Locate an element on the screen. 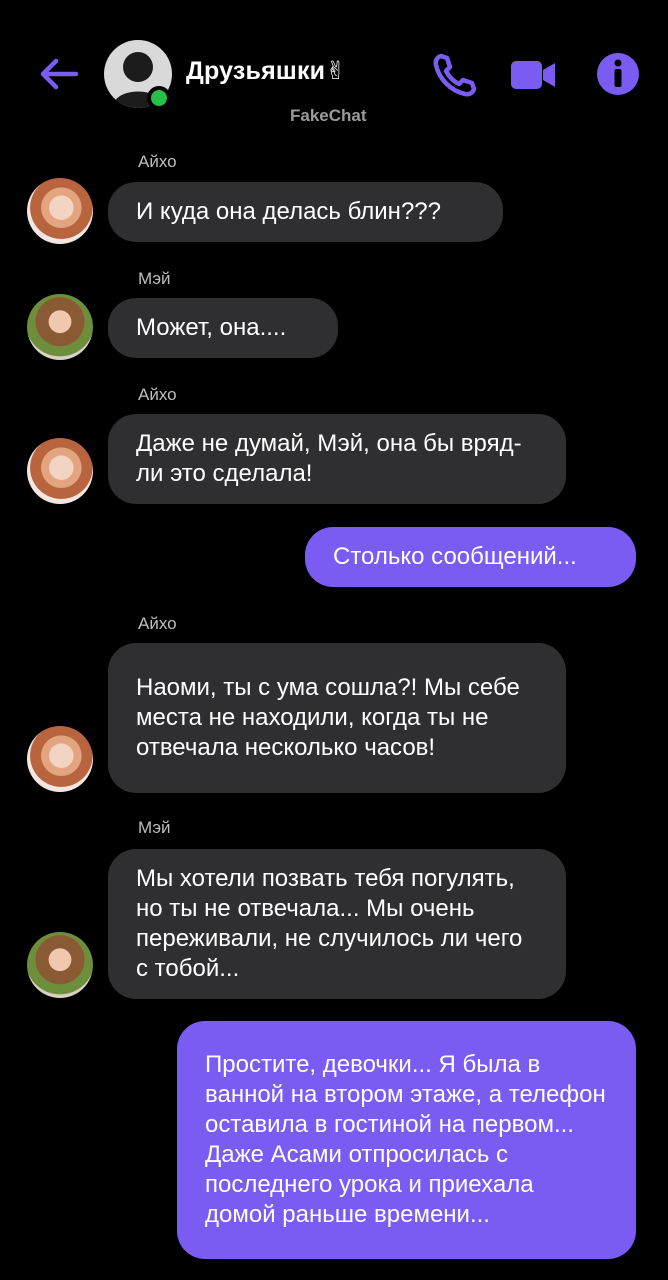 Image resolution: width=668 pixels, height=1280 pixels. incoming-message: И куда она делась блин??? is located at coordinates (305, 212).